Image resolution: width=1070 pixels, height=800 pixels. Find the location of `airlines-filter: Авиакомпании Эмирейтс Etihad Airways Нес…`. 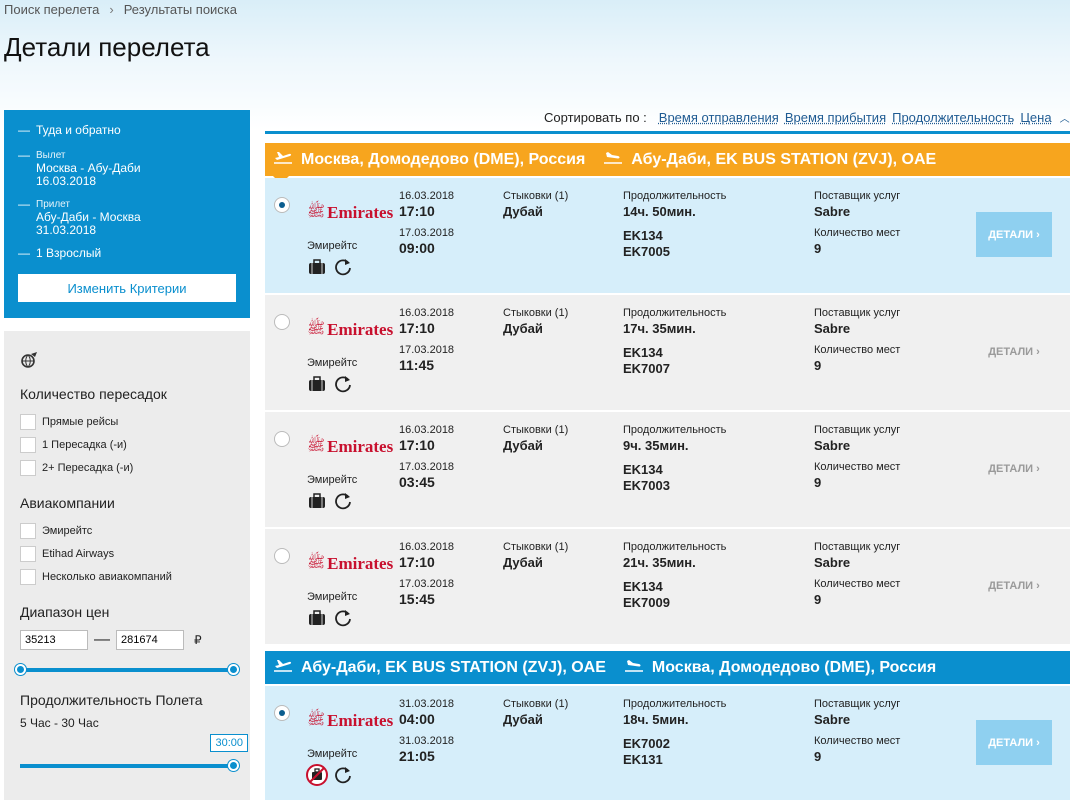

airlines-filter: Авиакомпании Эмирейтс Etihad Airways Нес… is located at coordinates (127, 541).